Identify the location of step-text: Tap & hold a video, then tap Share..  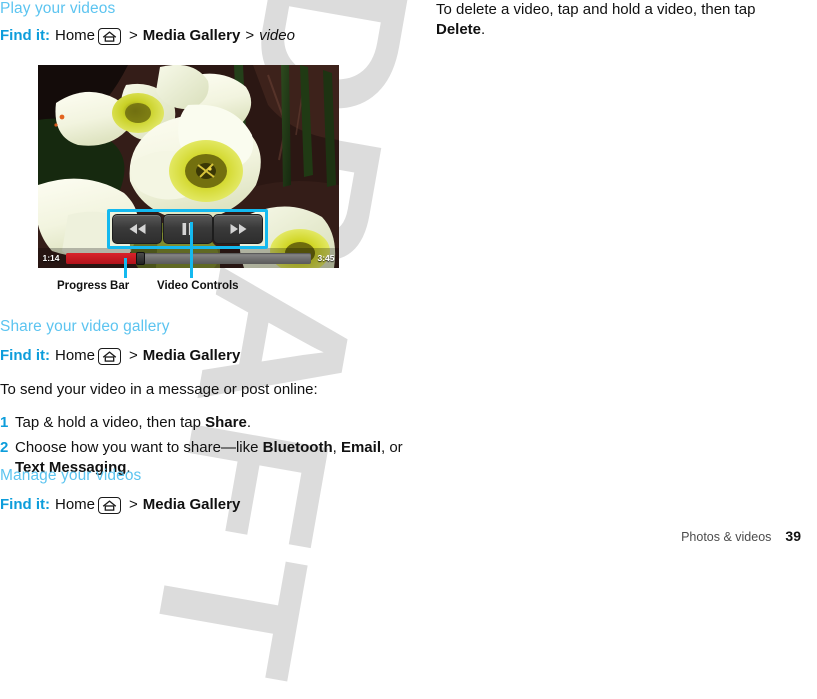
(216, 423).